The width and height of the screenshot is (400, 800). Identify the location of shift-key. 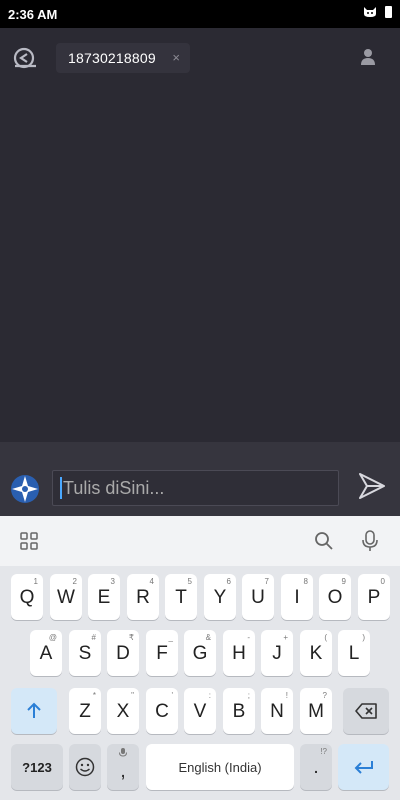
(34, 711).